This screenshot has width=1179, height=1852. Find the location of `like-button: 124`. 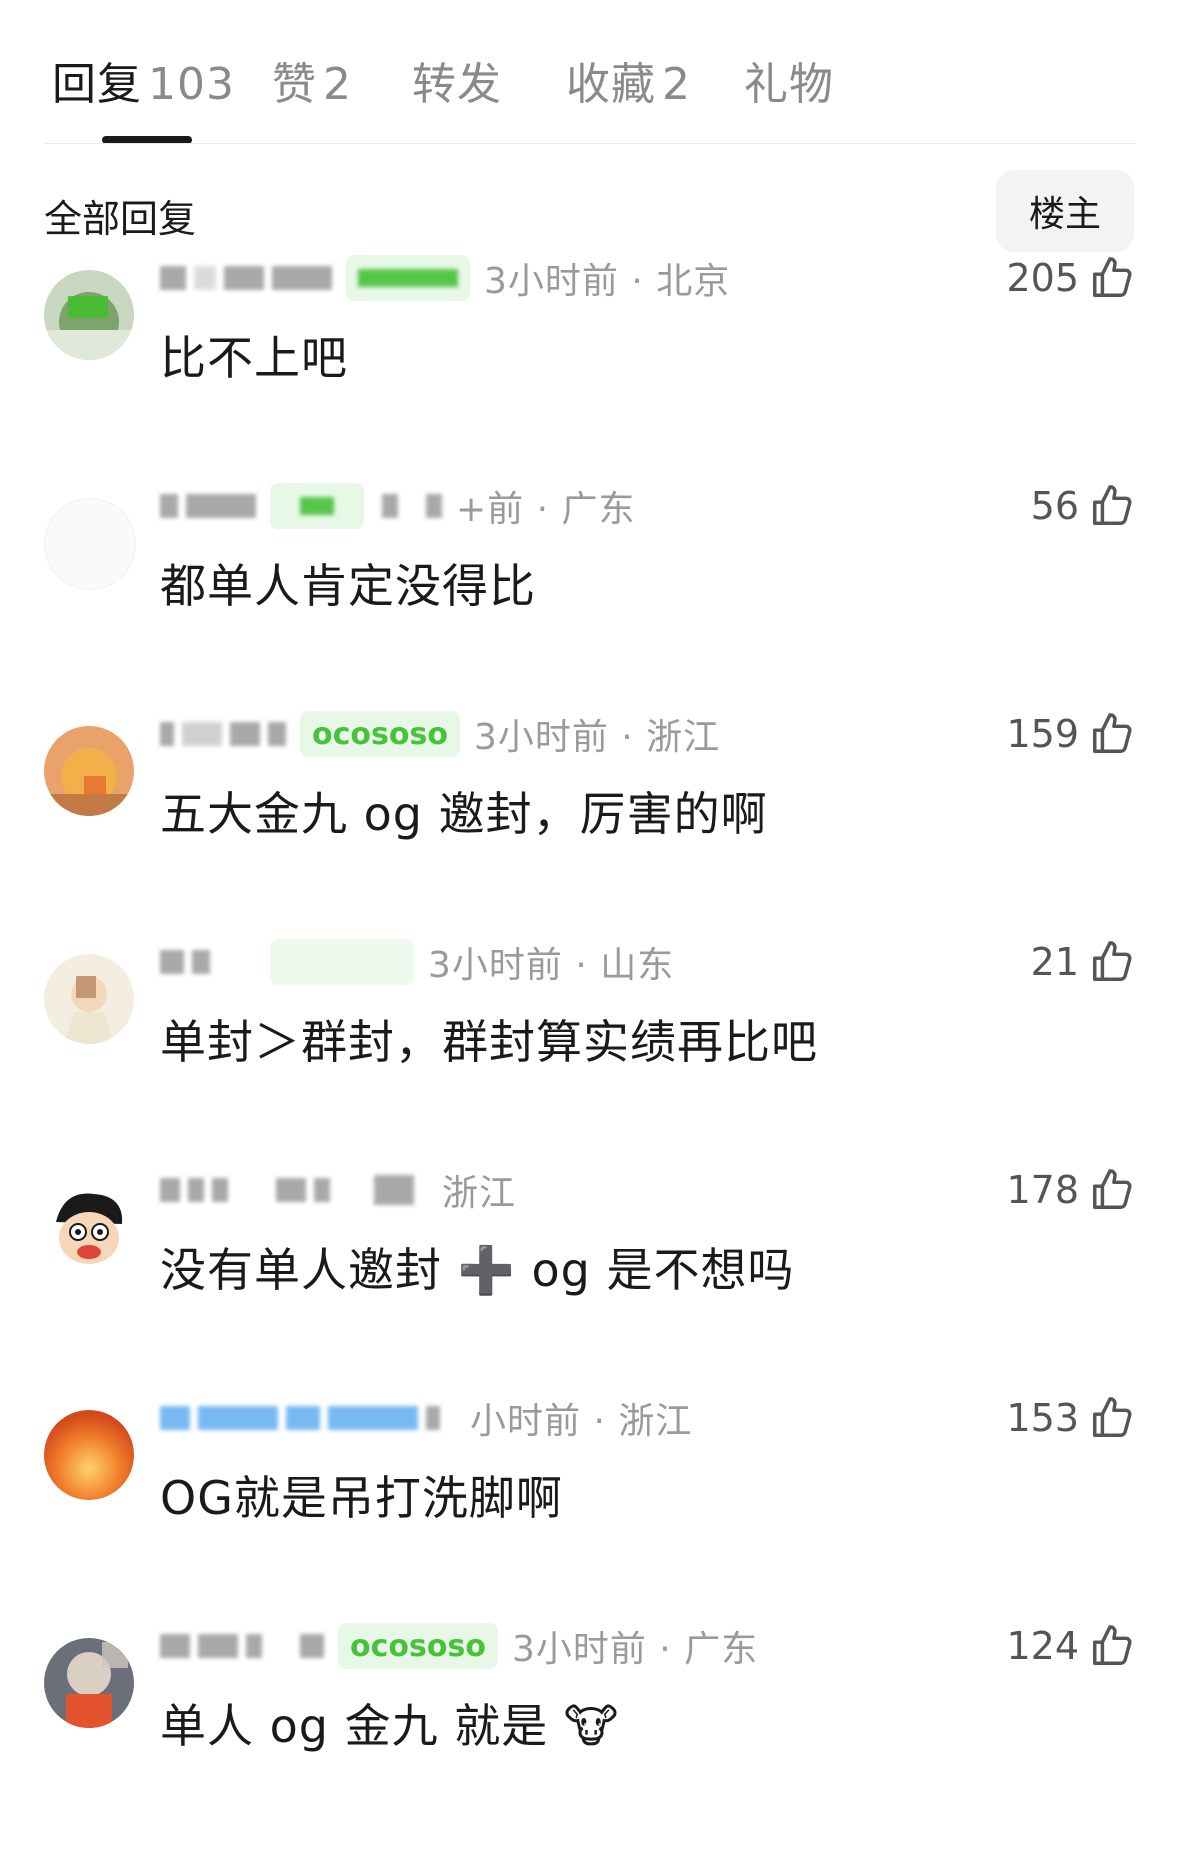

like-button: 124 is located at coordinates (1070, 1646).